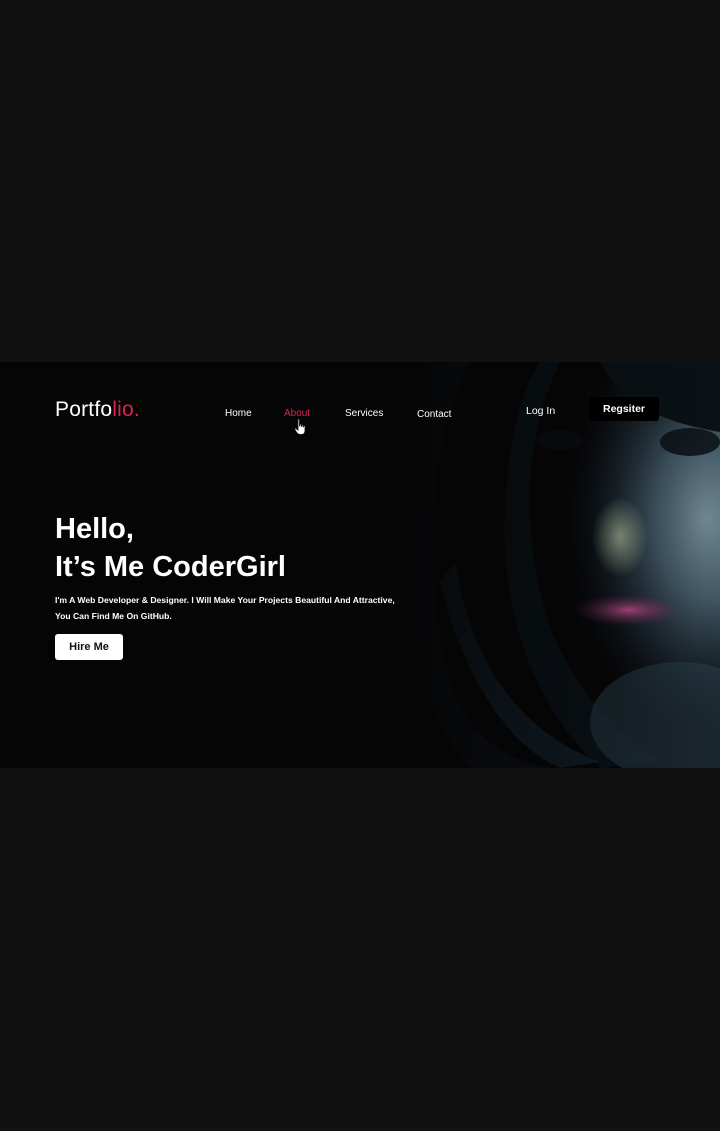 Image resolution: width=720 pixels, height=1131 pixels. I want to click on nav-link-contact: Contact, so click(434, 414).